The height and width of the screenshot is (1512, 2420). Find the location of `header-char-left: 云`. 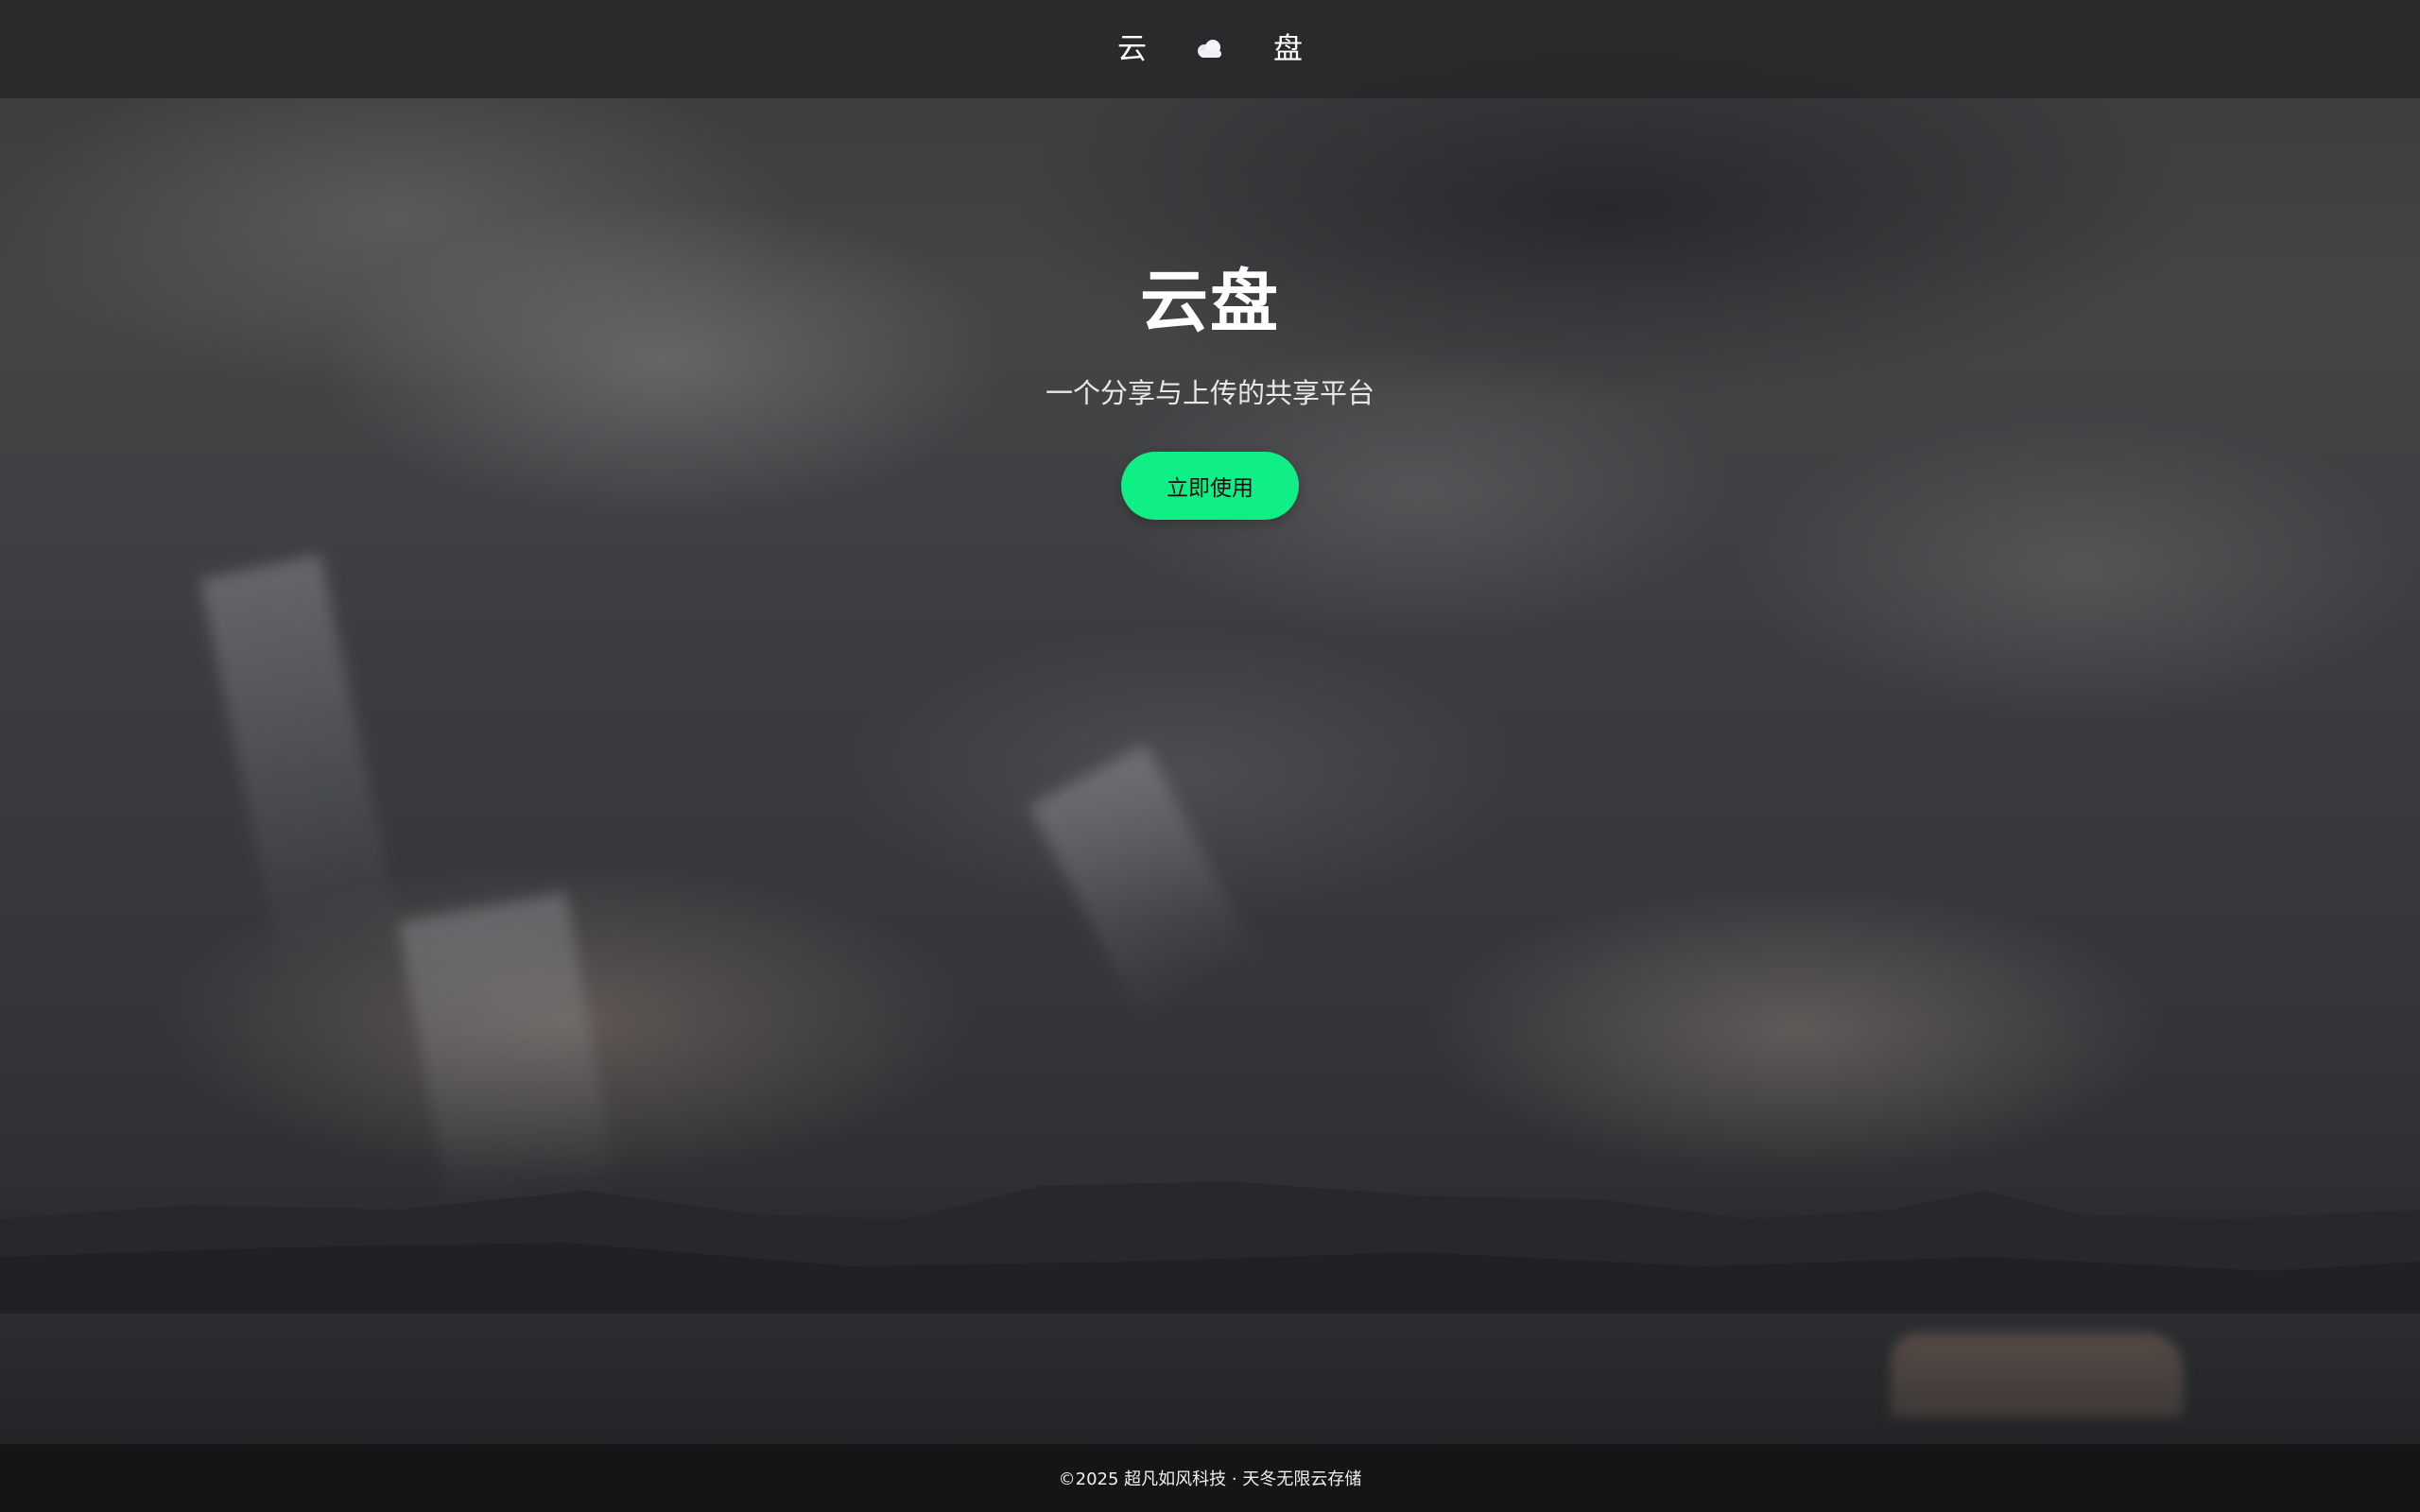

header-char-left: 云 is located at coordinates (1132, 48).